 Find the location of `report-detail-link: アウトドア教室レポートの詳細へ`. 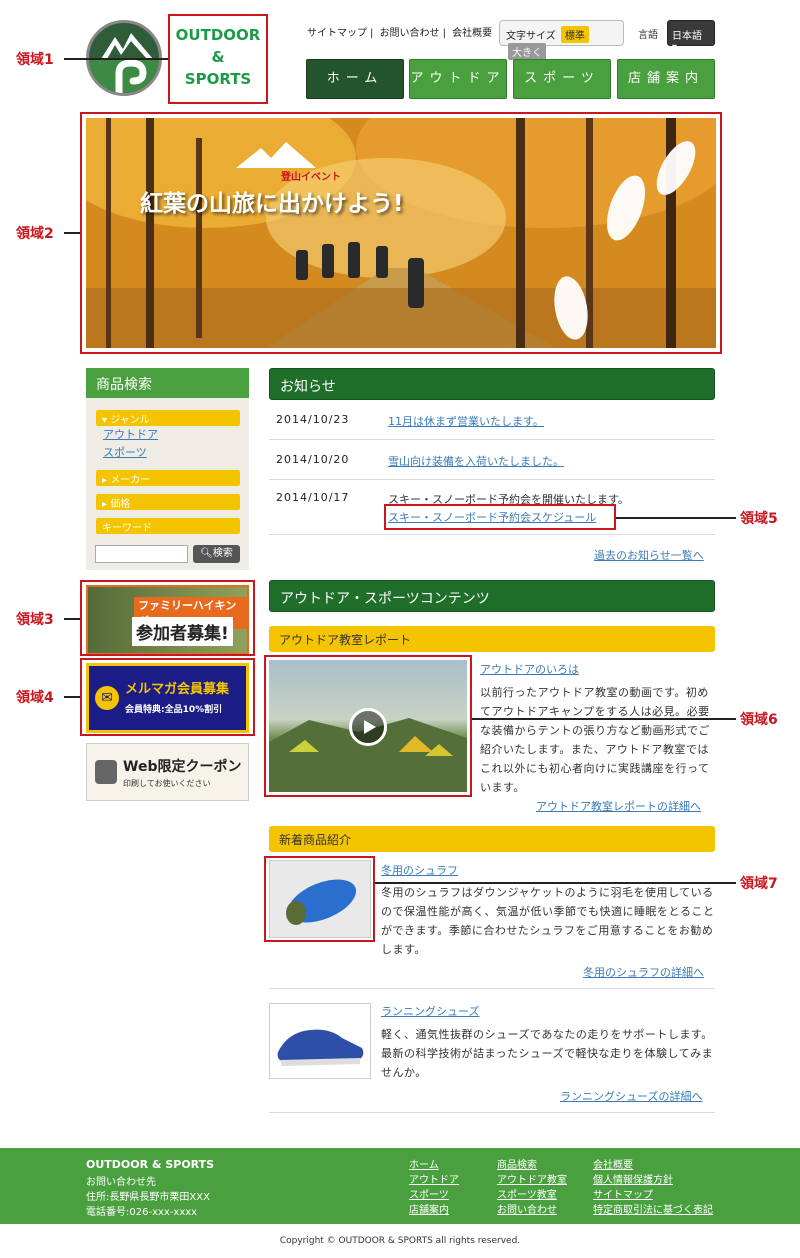

report-detail-link: アウトドア教室レポートの詳細へ is located at coordinates (618, 806).